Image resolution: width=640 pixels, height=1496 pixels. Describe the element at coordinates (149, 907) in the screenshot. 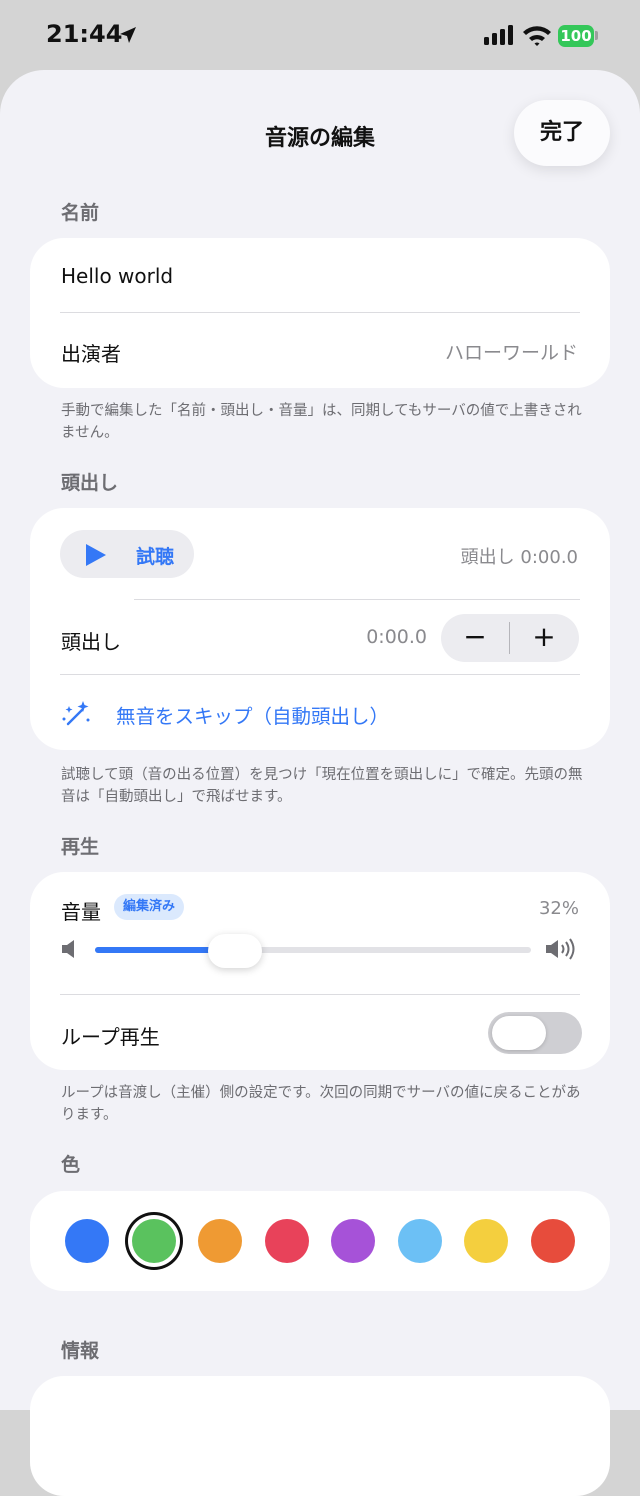

I see `edited-badge: 編集済み` at that location.